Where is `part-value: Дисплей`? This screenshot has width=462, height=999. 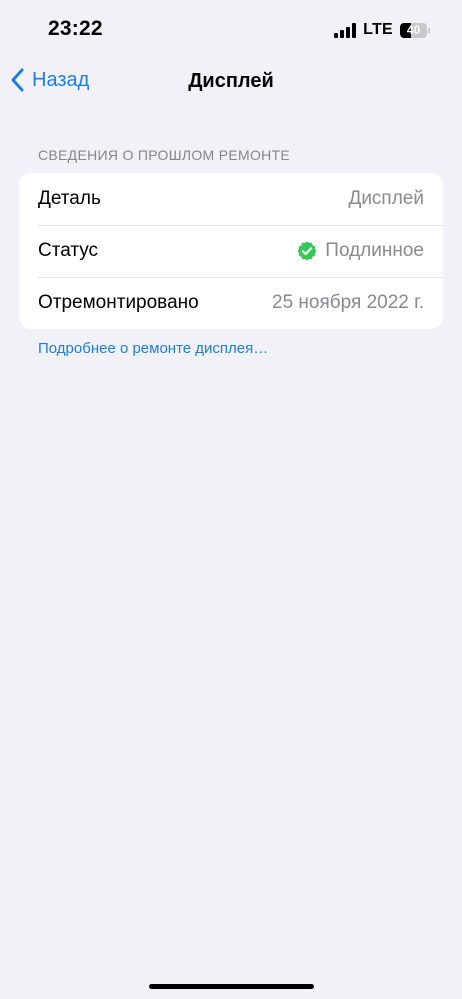
part-value: Дисплей is located at coordinates (386, 198).